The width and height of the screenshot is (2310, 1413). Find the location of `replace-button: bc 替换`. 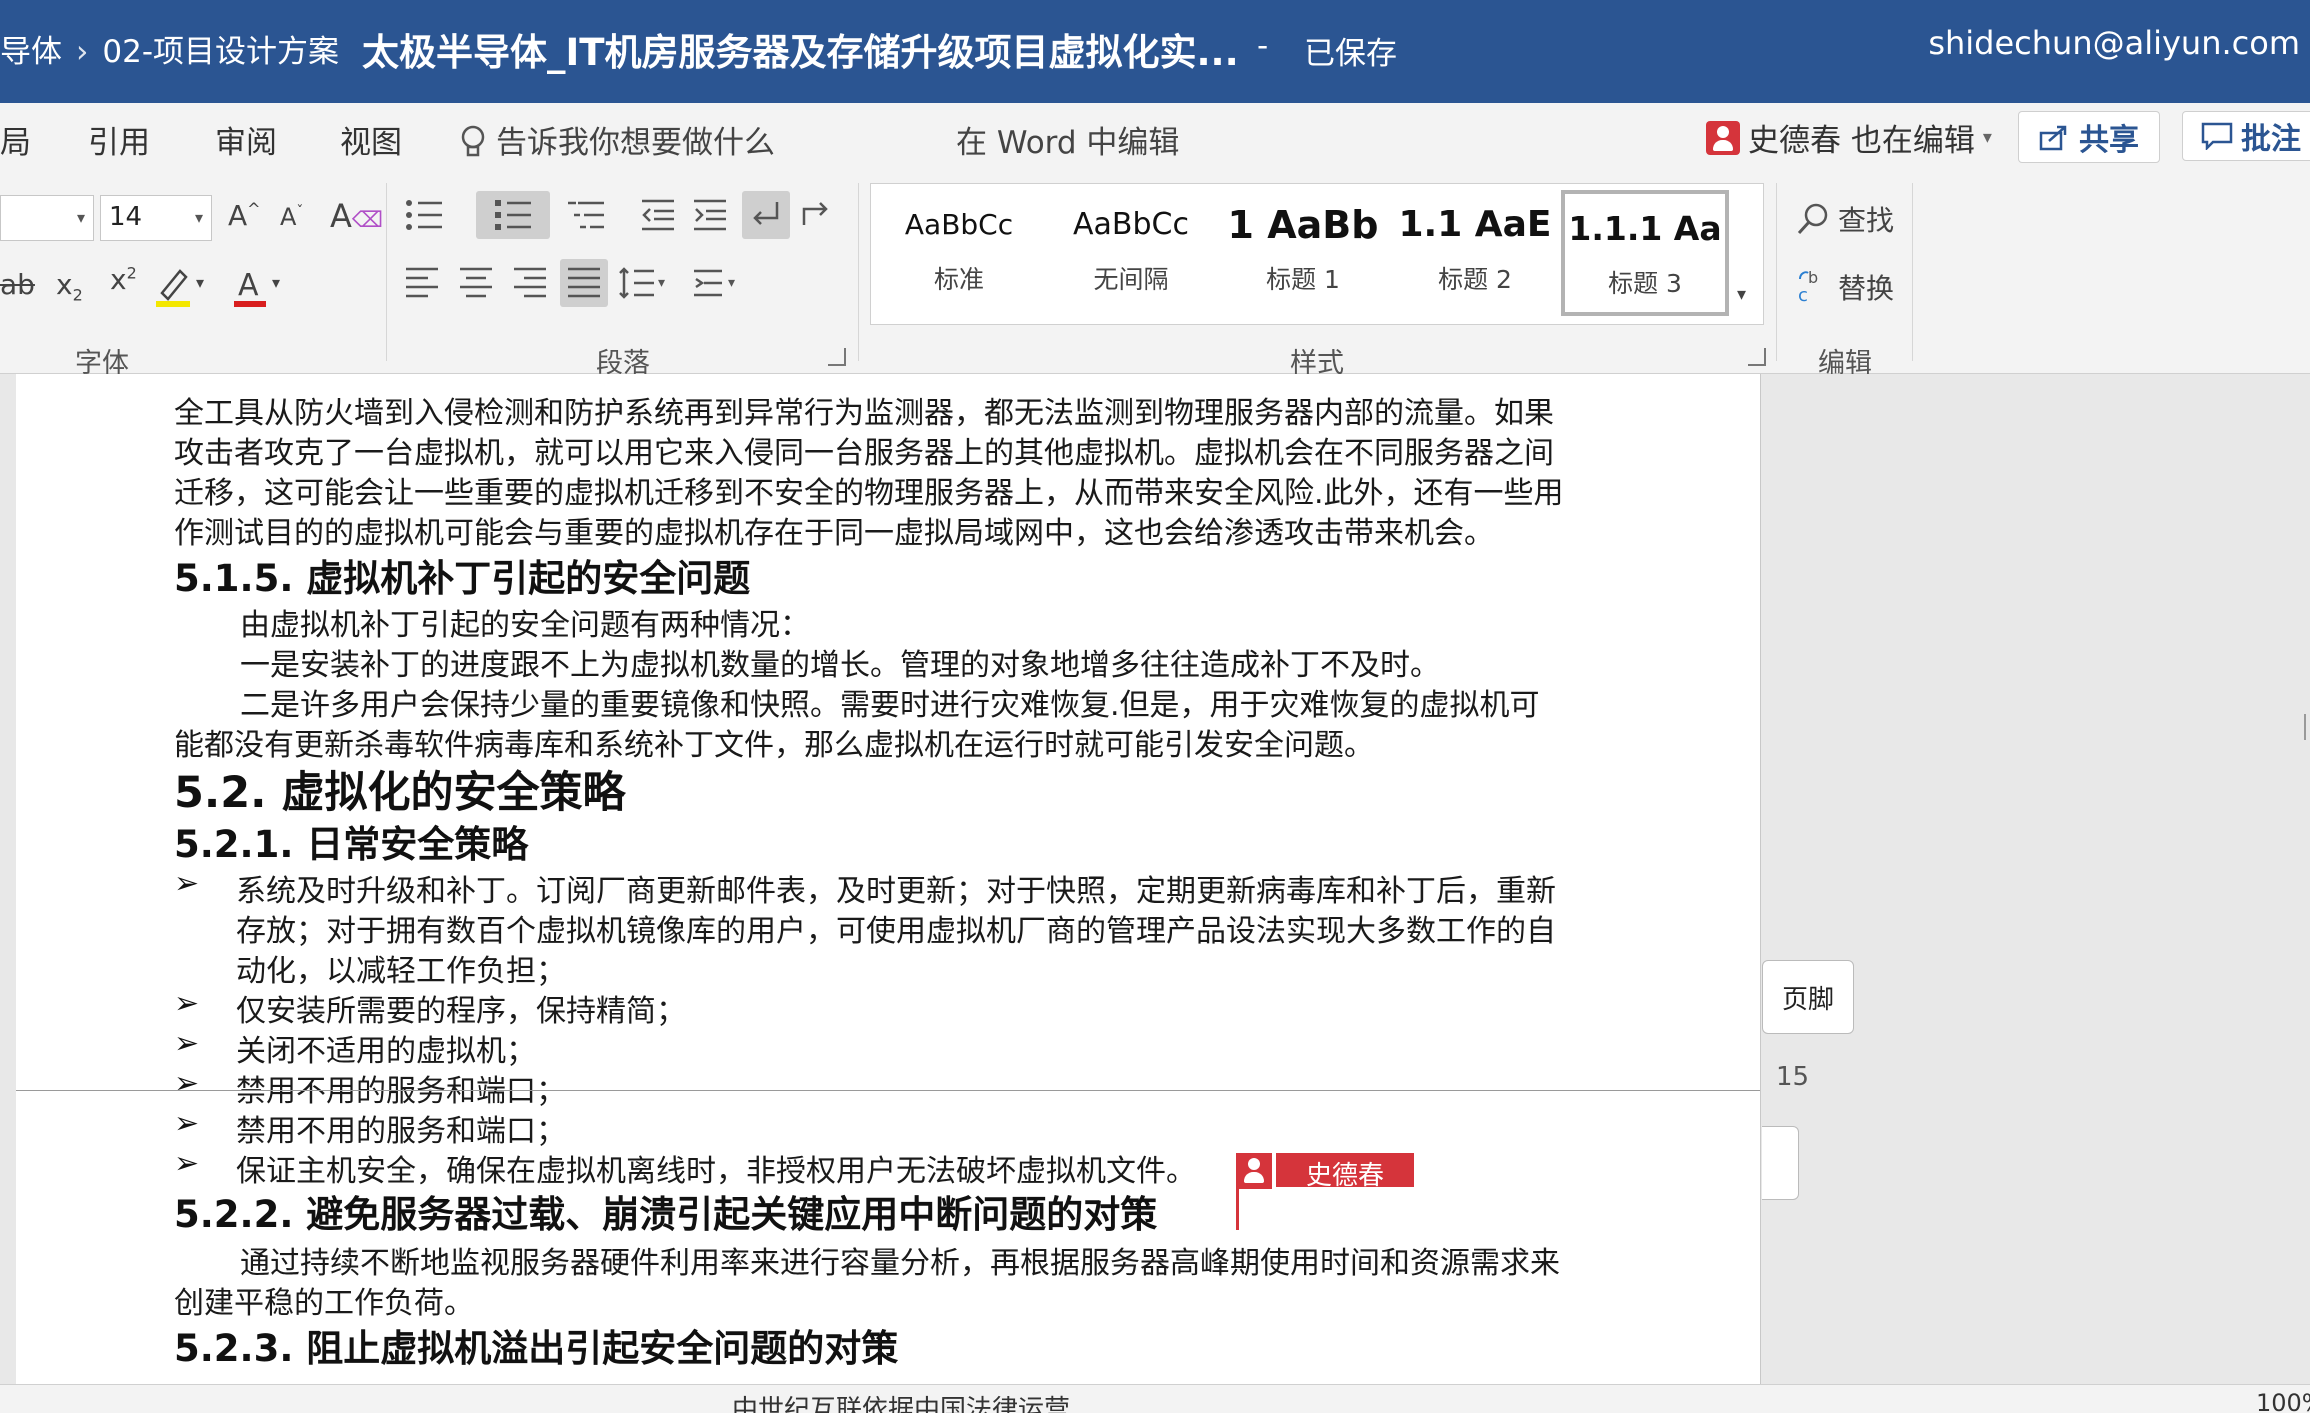

replace-button: bc 替换 is located at coordinates (1845, 287).